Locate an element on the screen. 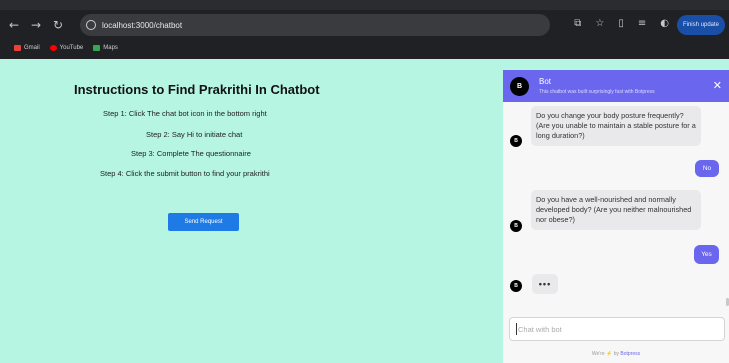 The width and height of the screenshot is (729, 363). bookmark-label: YouTube is located at coordinates (71, 47).